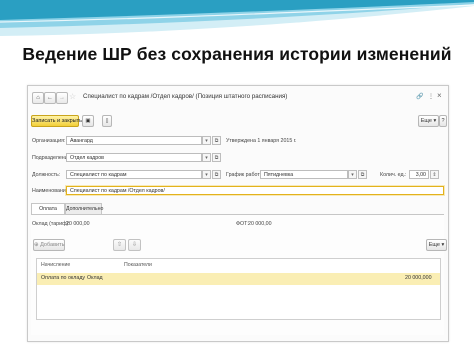 Image resolution: width=474 pixels, height=355 pixels. Describe the element at coordinates (431, 96) in the screenshot. I see `more-vertical-icon: ⋮` at that location.